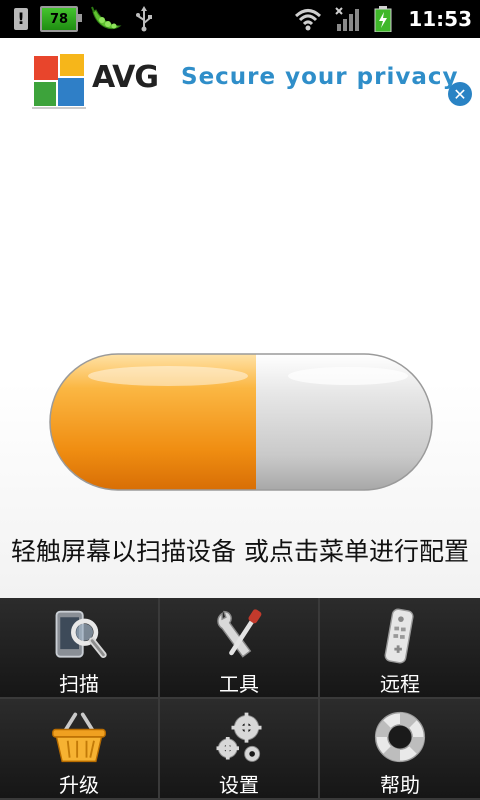 The width and height of the screenshot is (480, 800). Describe the element at coordinates (106, 18) in the screenshot. I see `pea-pod-icon` at that location.